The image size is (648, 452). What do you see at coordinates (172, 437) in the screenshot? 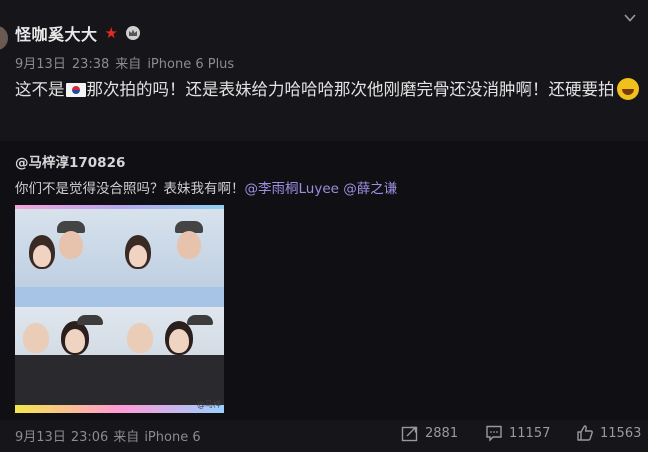
I see `repost-device: iPhone 6` at bounding box center [172, 437].